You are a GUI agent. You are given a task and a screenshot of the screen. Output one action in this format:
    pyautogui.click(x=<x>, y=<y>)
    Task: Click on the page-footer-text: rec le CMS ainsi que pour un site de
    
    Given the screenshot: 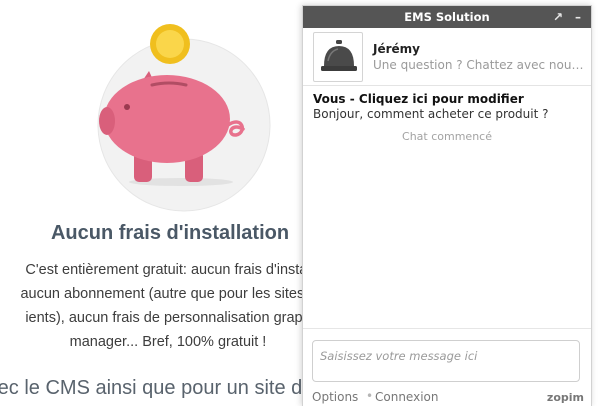 What is the action you would take?
    pyautogui.click(x=157, y=388)
    